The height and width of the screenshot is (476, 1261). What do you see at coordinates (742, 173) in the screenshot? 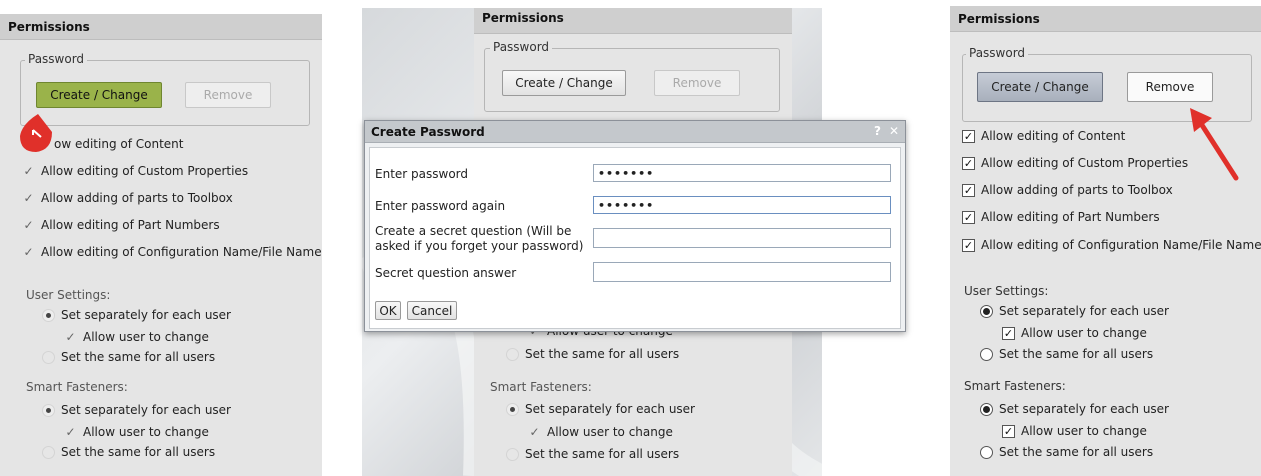
I see `password-input: •••••••` at bounding box center [742, 173].